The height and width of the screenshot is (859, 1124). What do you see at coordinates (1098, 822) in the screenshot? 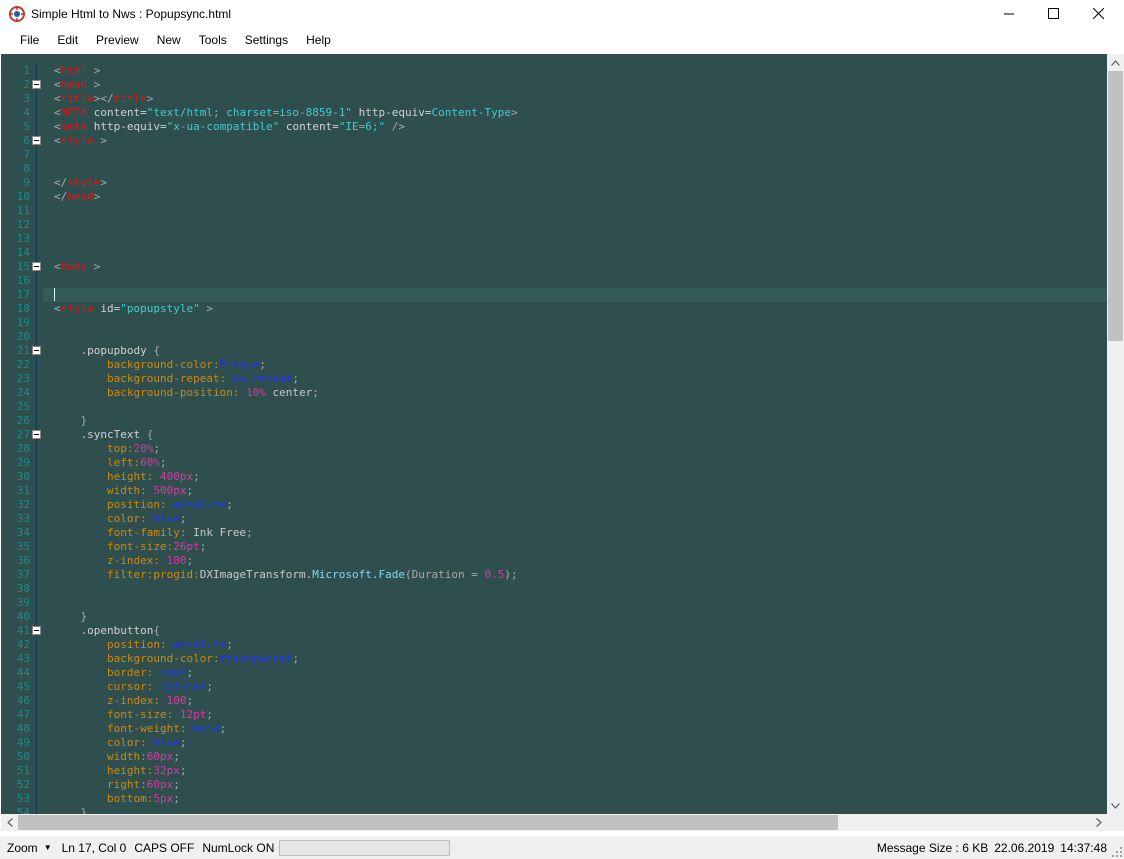
I see `scroll-right-button` at bounding box center [1098, 822].